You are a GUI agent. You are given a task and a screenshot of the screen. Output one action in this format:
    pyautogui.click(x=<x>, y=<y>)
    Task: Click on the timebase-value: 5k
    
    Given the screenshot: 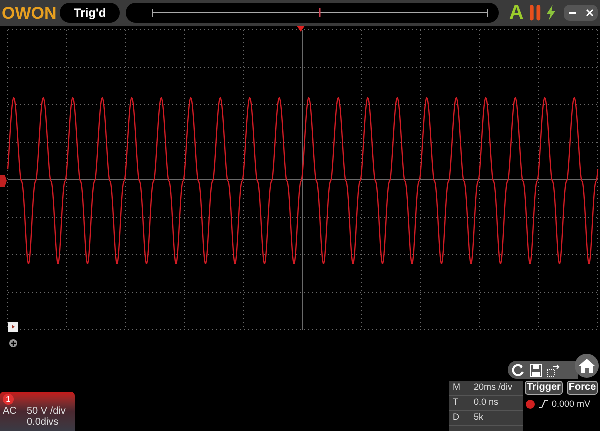 What is the action you would take?
    pyautogui.click(x=479, y=417)
    